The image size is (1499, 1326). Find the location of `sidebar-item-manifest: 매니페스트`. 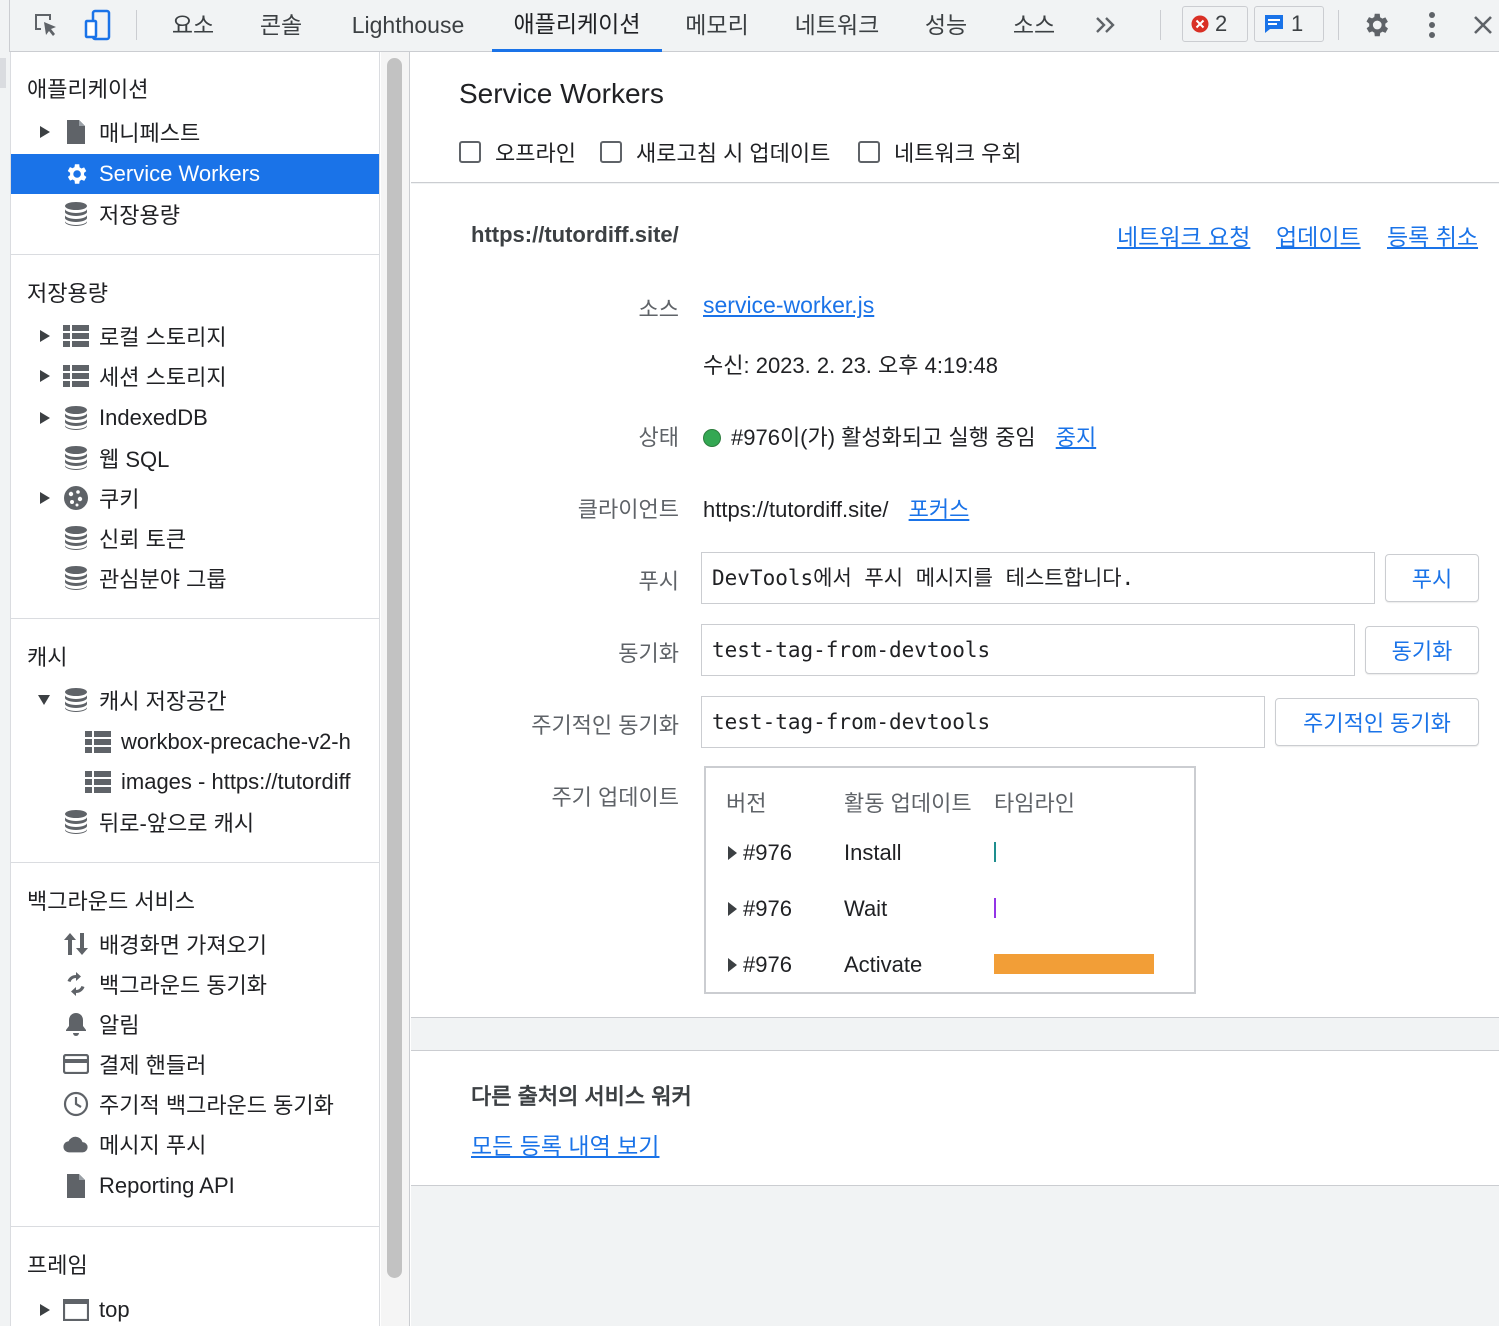

sidebar-item-manifest: 매니페스트 is located at coordinates (195, 132).